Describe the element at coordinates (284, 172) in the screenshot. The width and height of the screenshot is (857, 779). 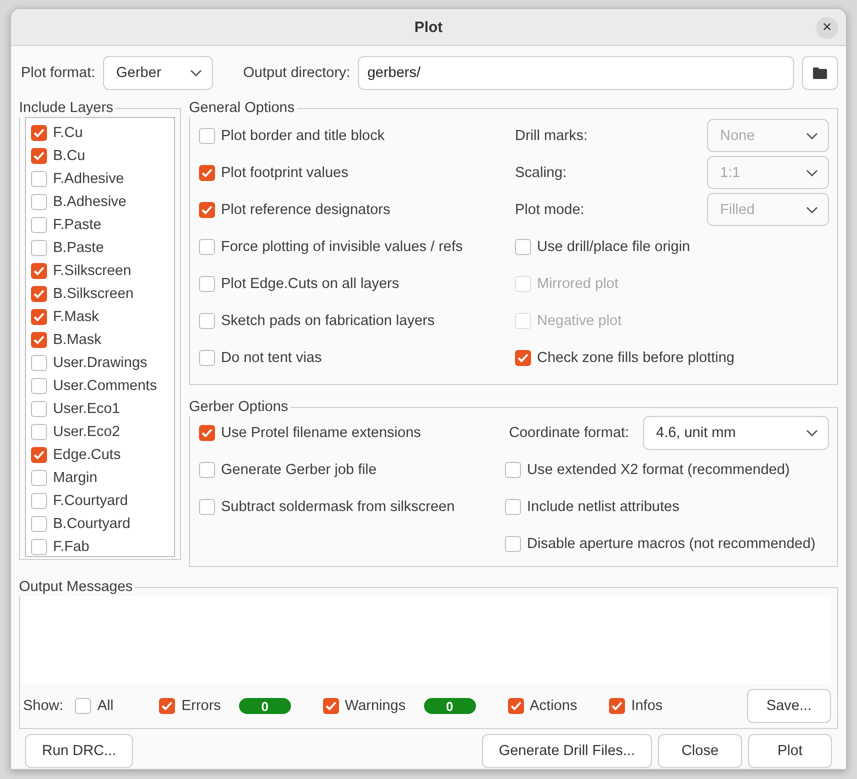
I see `option-label: Plot footprint values` at that location.